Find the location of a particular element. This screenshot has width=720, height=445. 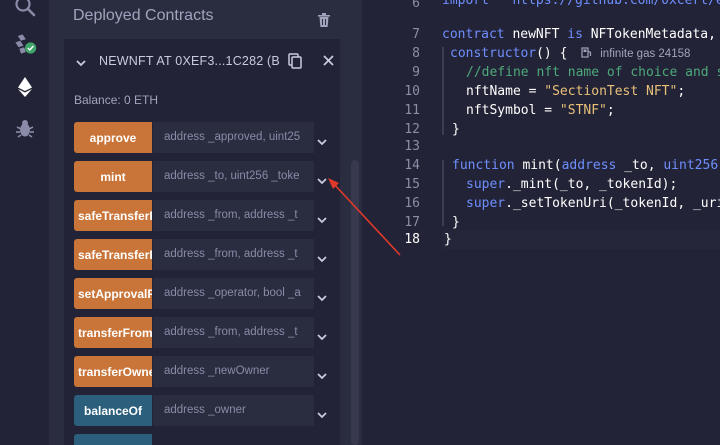

approve-button: approve is located at coordinates (113, 137).